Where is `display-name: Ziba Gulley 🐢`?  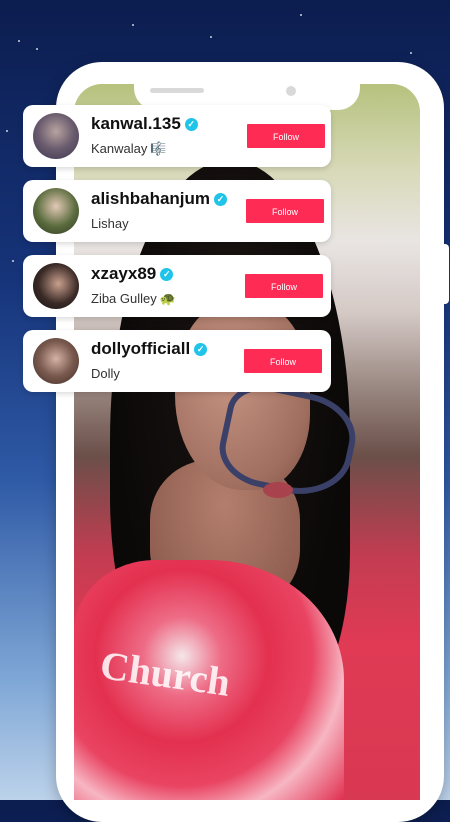
display-name: Ziba Gulley 🐢 is located at coordinates (133, 299).